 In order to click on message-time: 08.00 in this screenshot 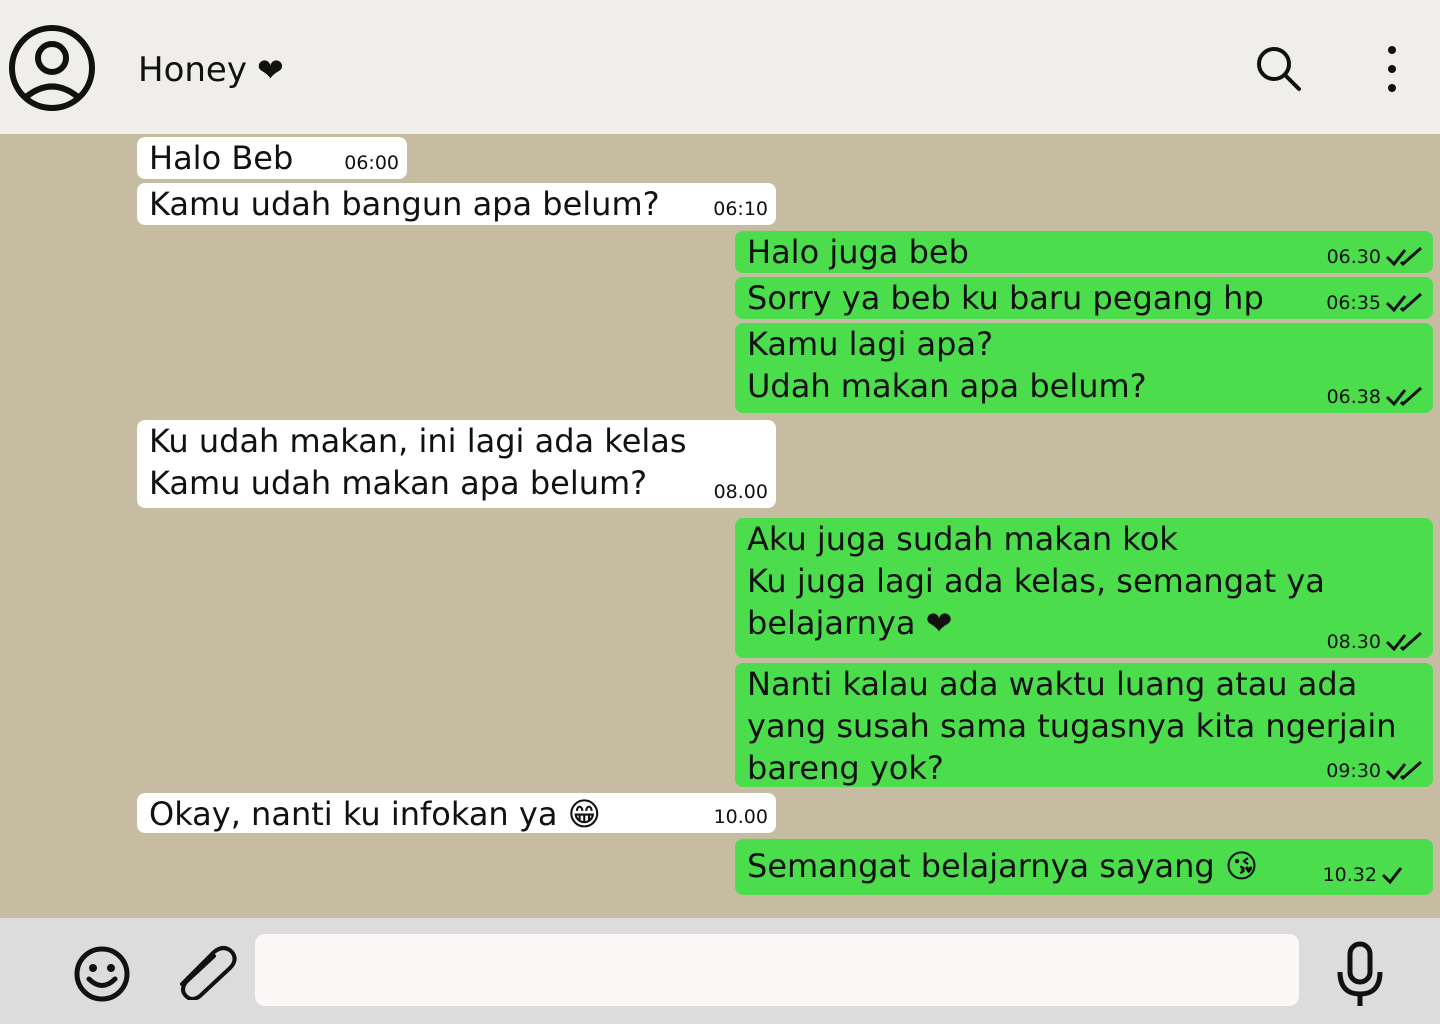, I will do `click(740, 492)`.